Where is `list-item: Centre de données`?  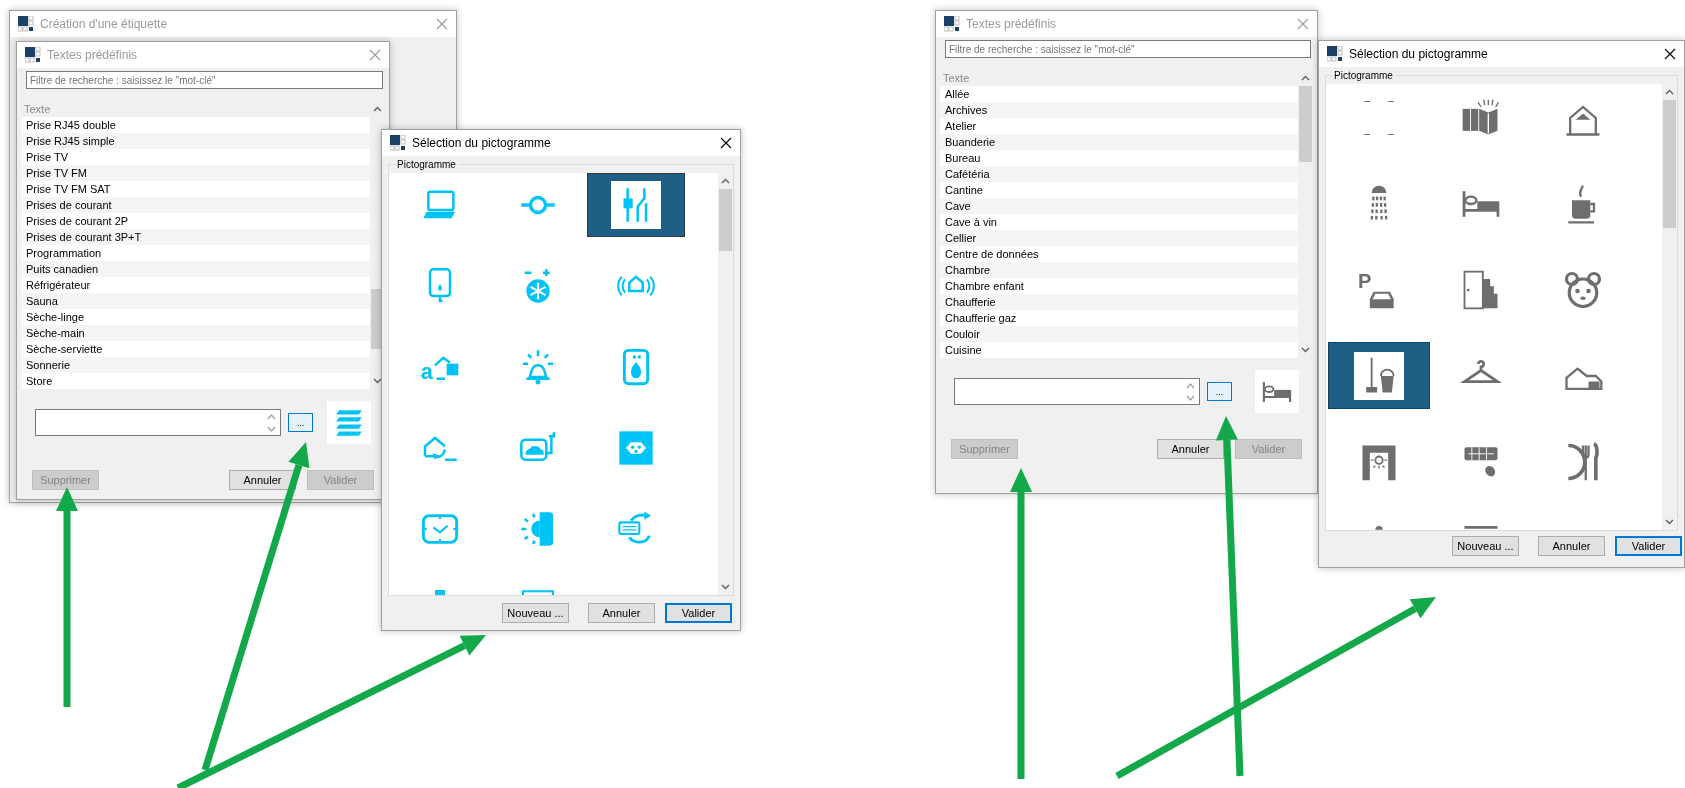
list-item: Centre de données is located at coordinates (1119, 254).